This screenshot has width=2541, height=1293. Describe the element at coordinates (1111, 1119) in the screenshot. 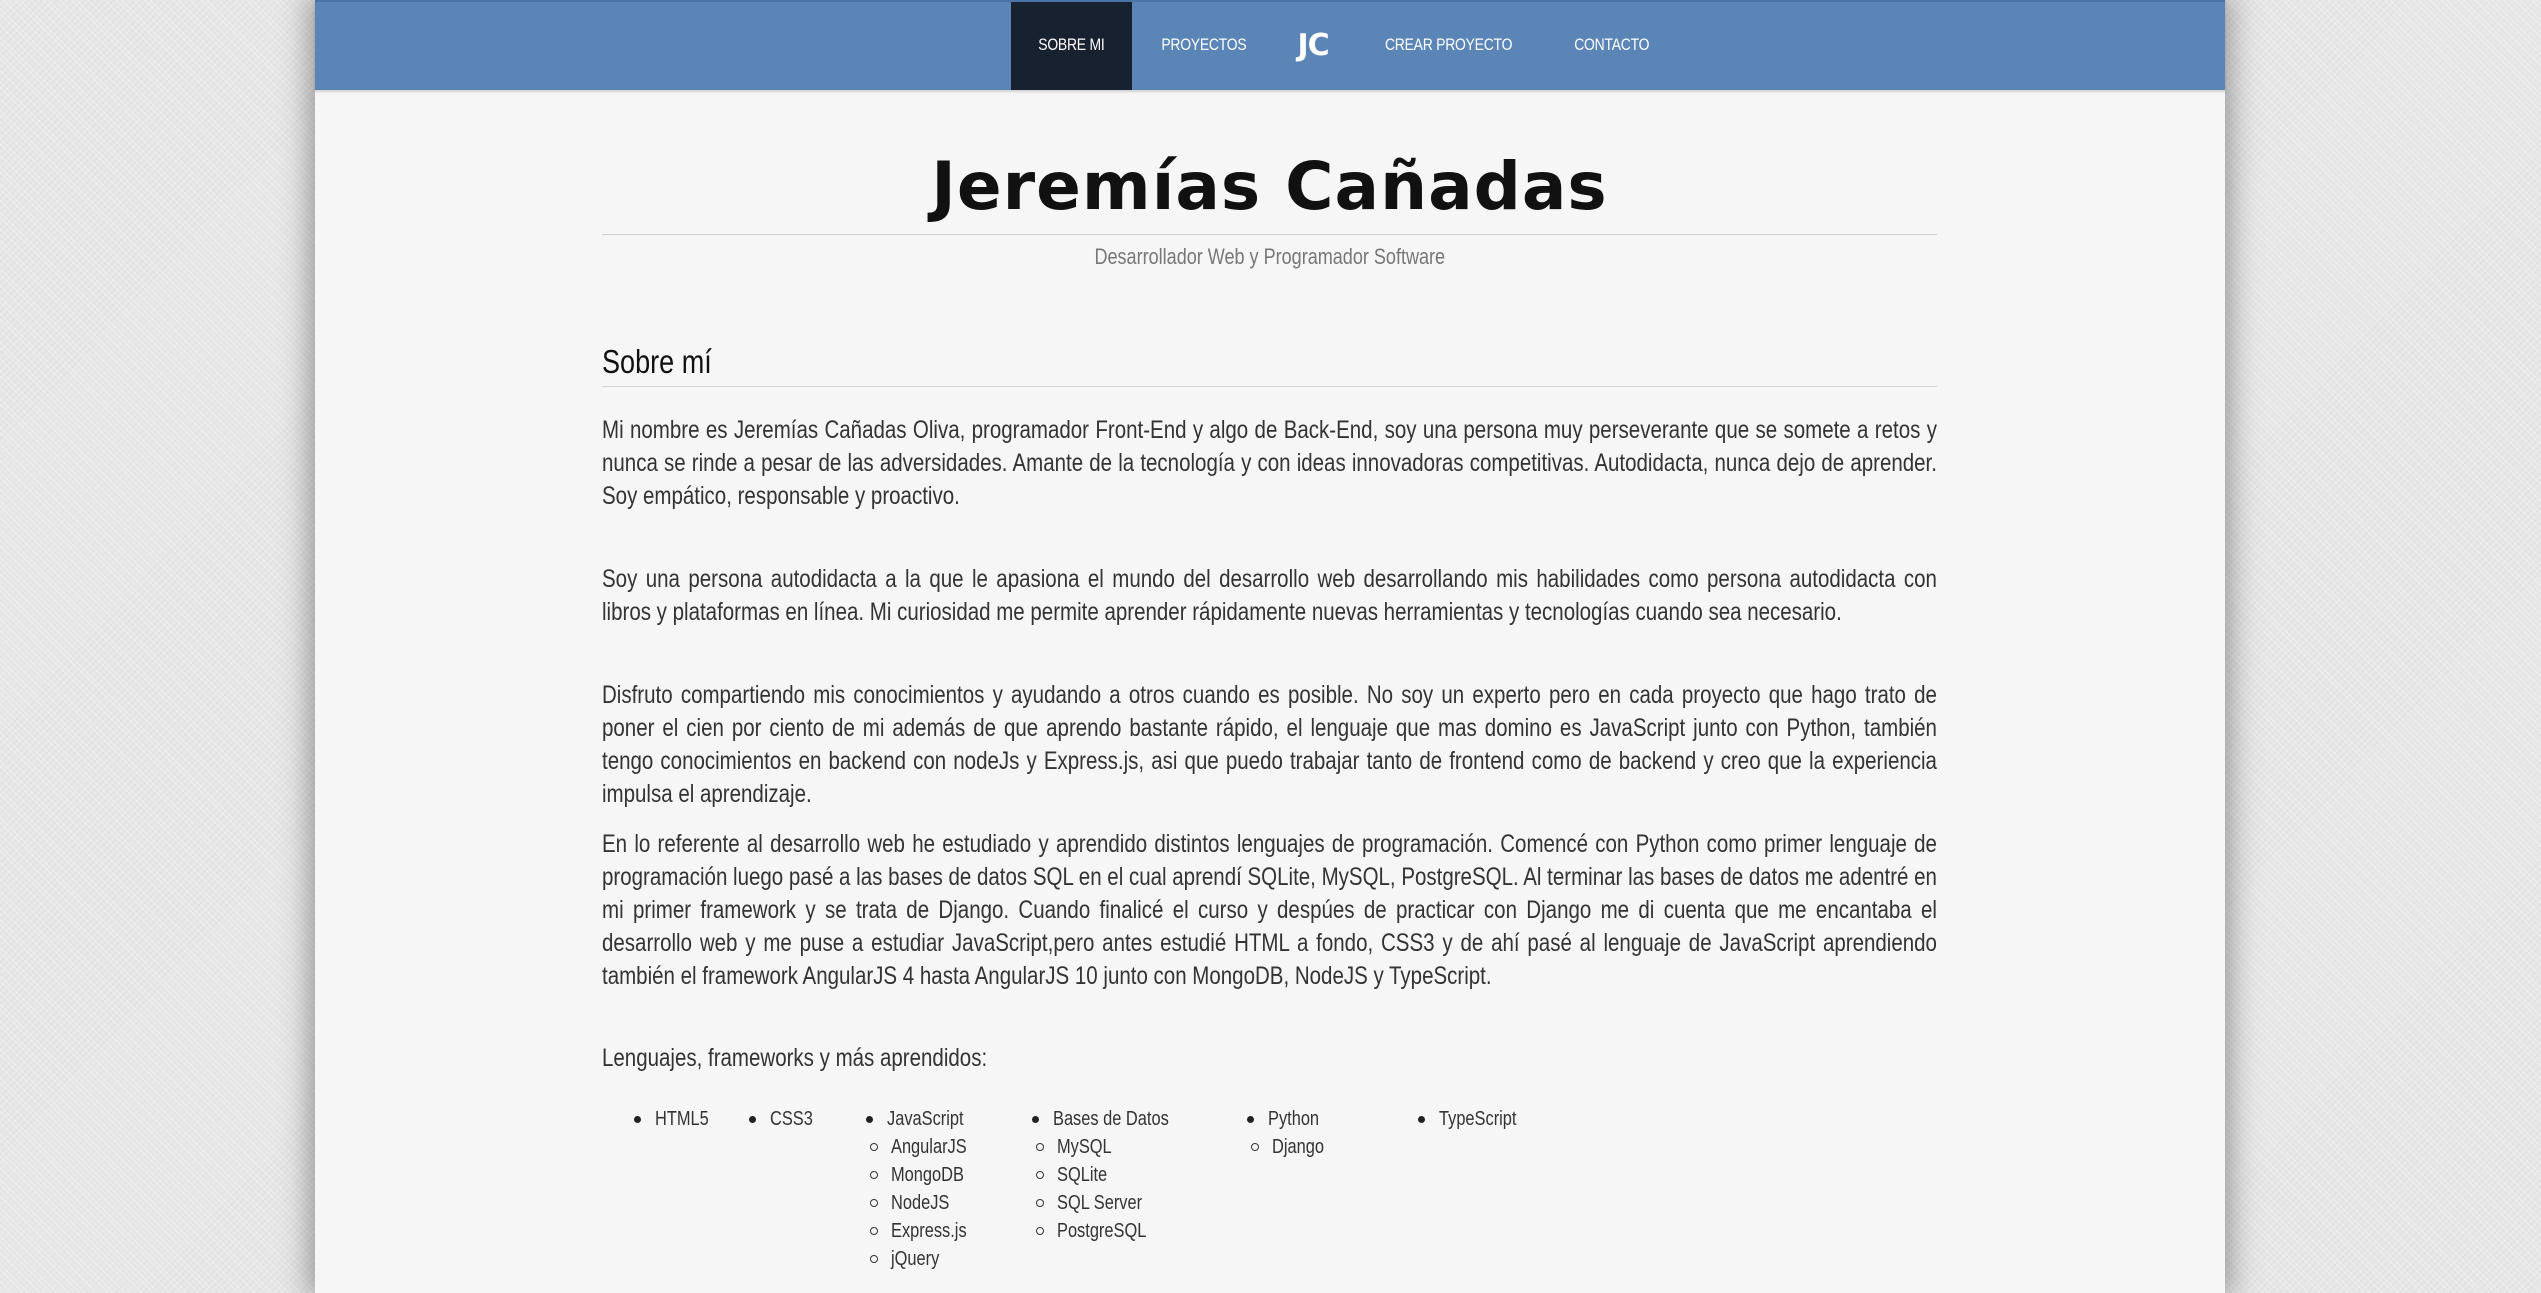

I see `skill-name: Bases de Datos` at that location.